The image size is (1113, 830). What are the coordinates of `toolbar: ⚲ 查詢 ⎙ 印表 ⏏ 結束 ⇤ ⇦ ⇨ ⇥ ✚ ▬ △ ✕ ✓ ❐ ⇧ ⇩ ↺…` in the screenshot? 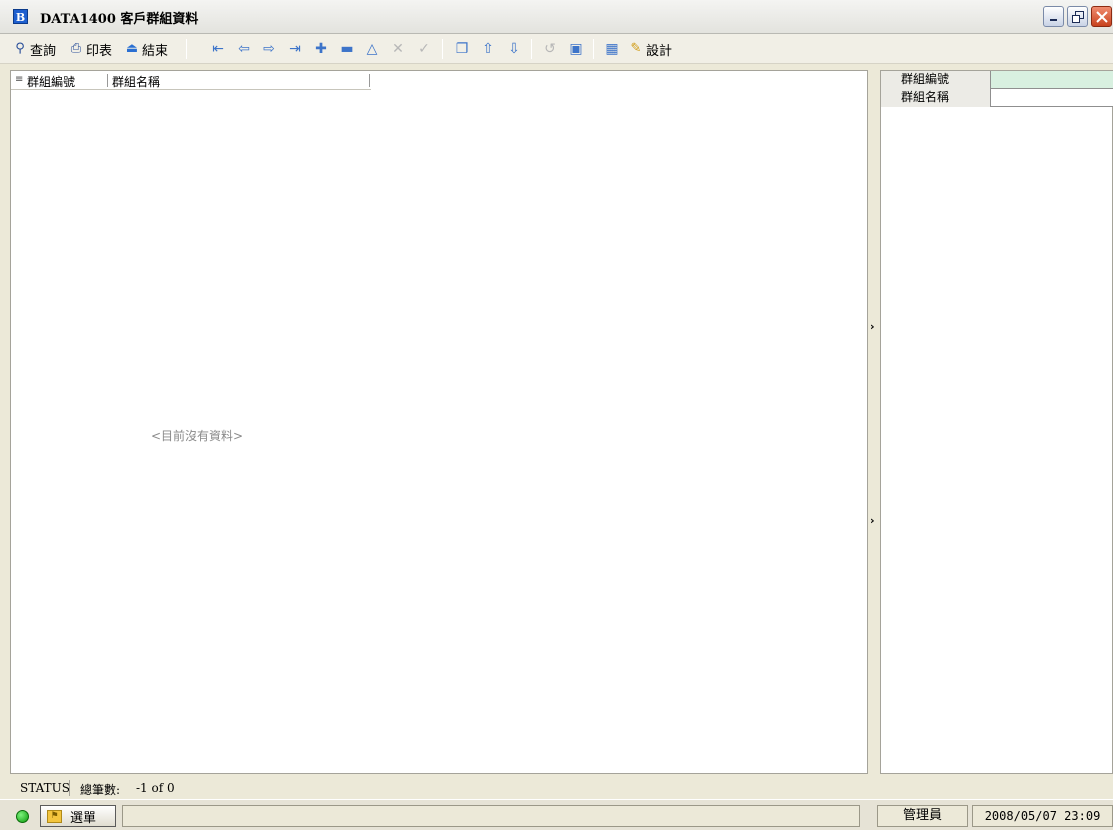 It's located at (556, 49).